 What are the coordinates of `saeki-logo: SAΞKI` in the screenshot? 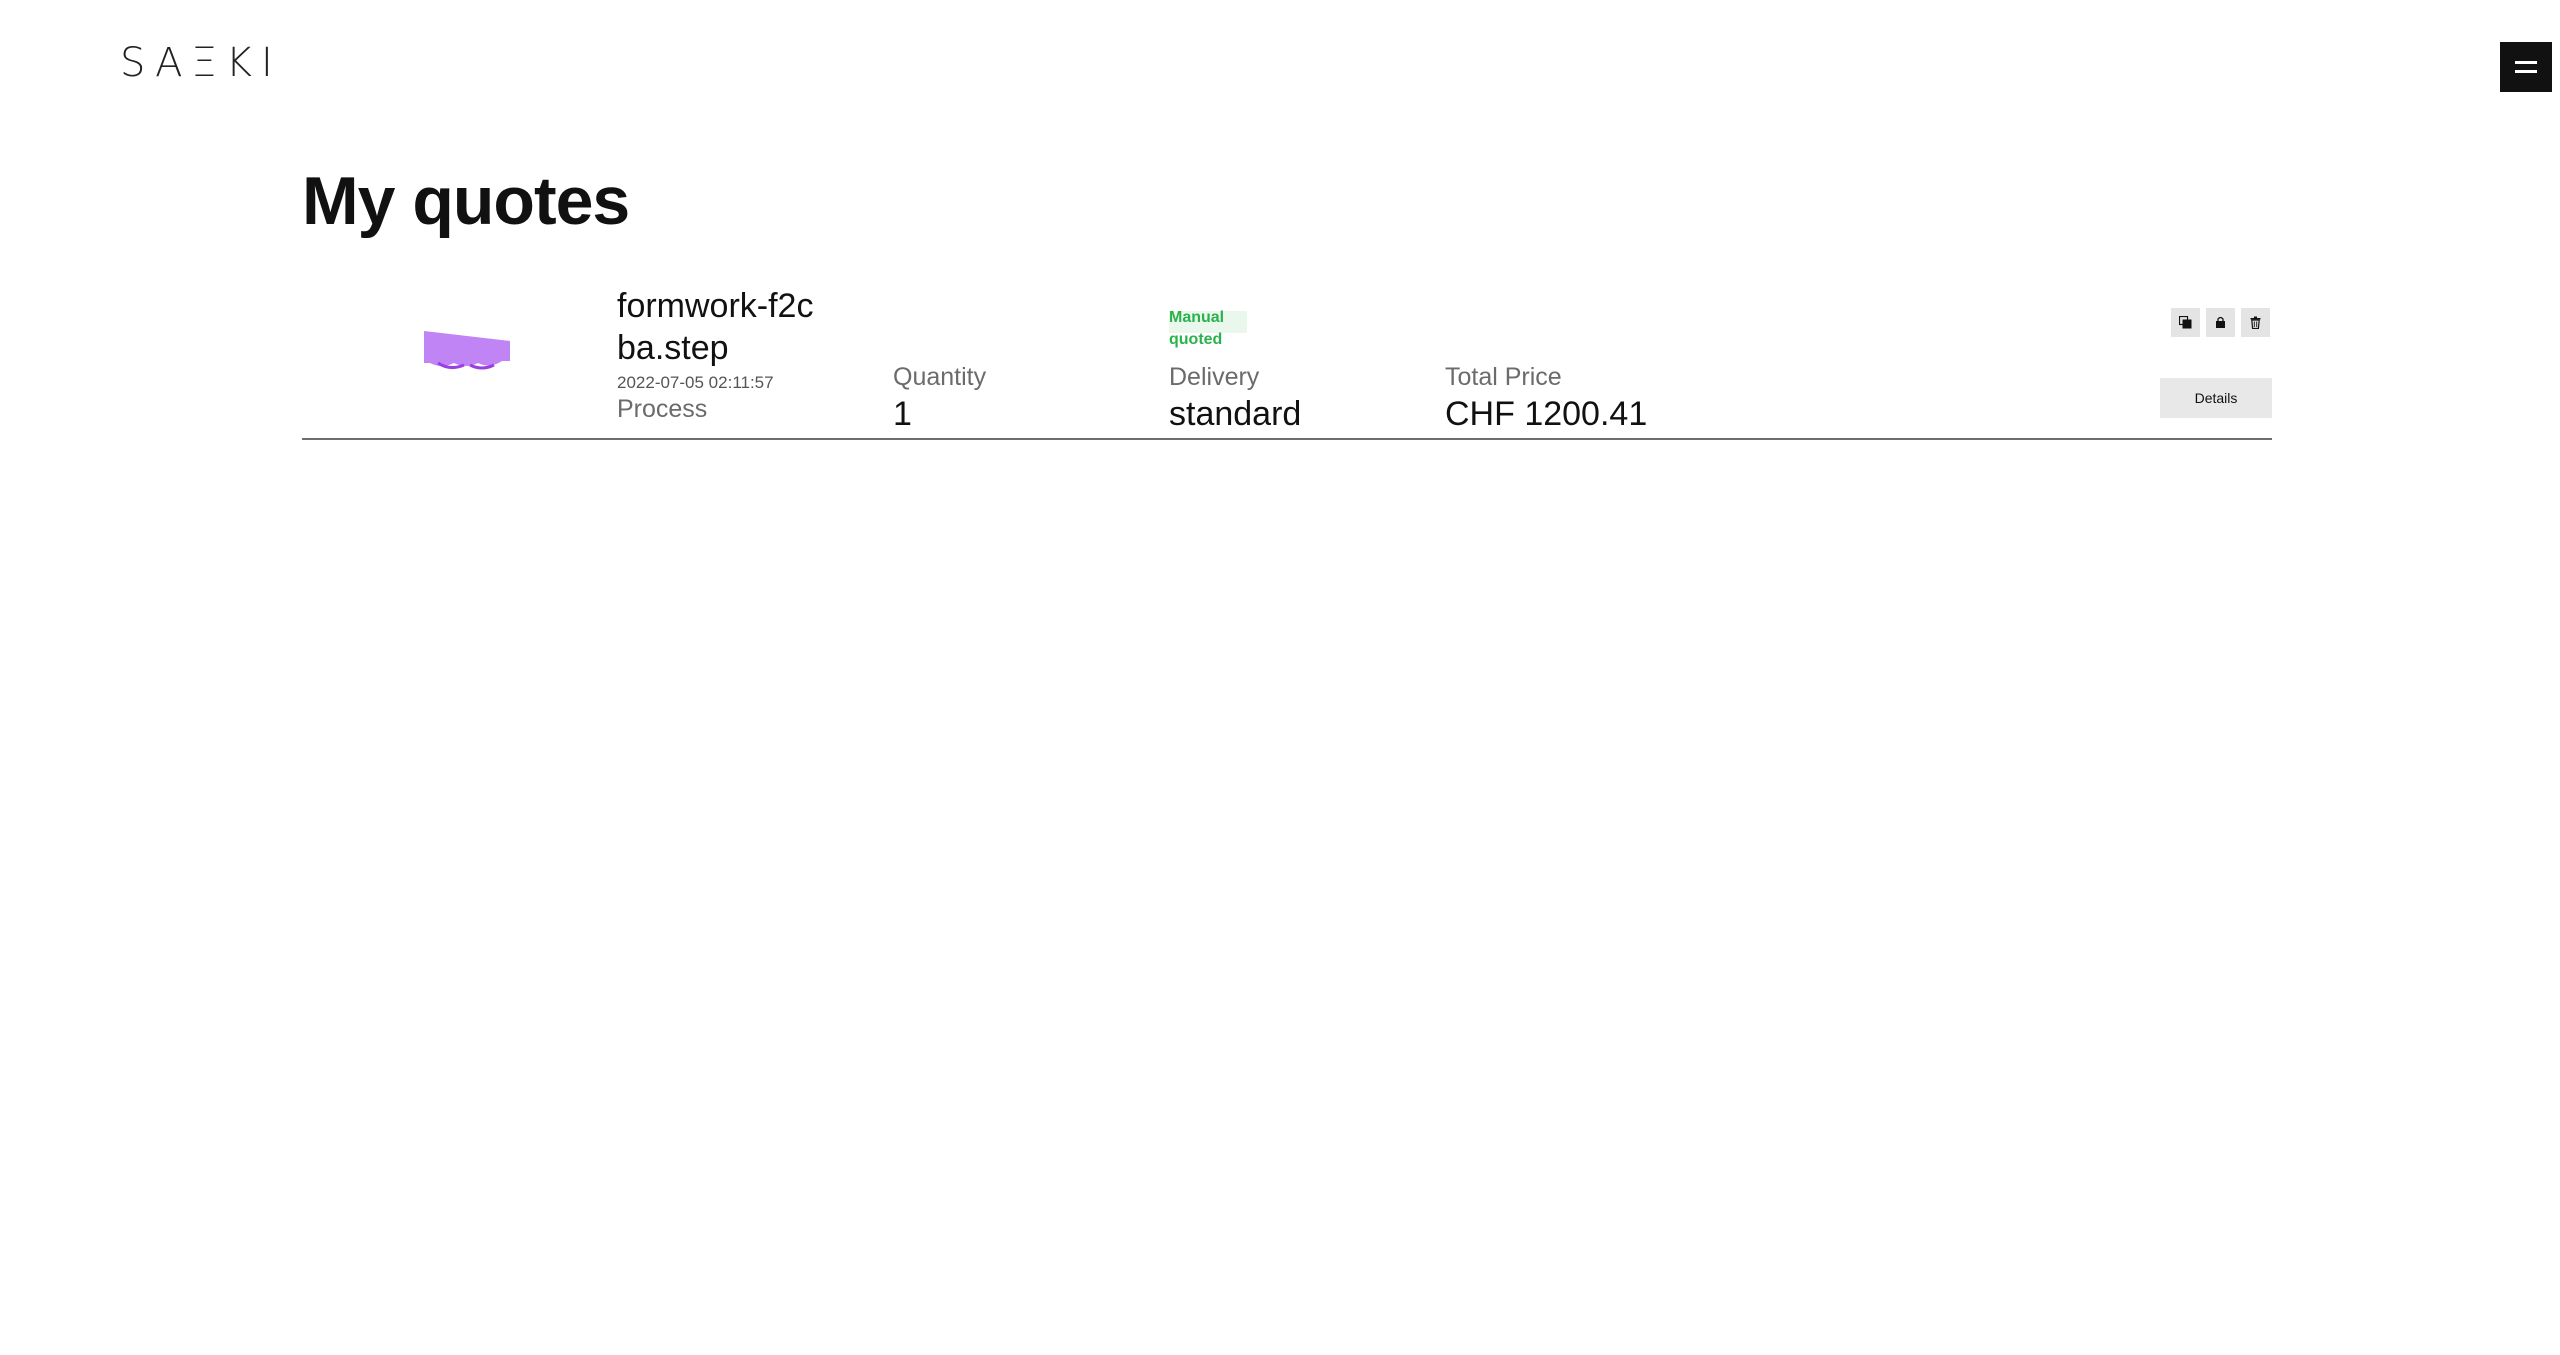 It's located at (201, 63).